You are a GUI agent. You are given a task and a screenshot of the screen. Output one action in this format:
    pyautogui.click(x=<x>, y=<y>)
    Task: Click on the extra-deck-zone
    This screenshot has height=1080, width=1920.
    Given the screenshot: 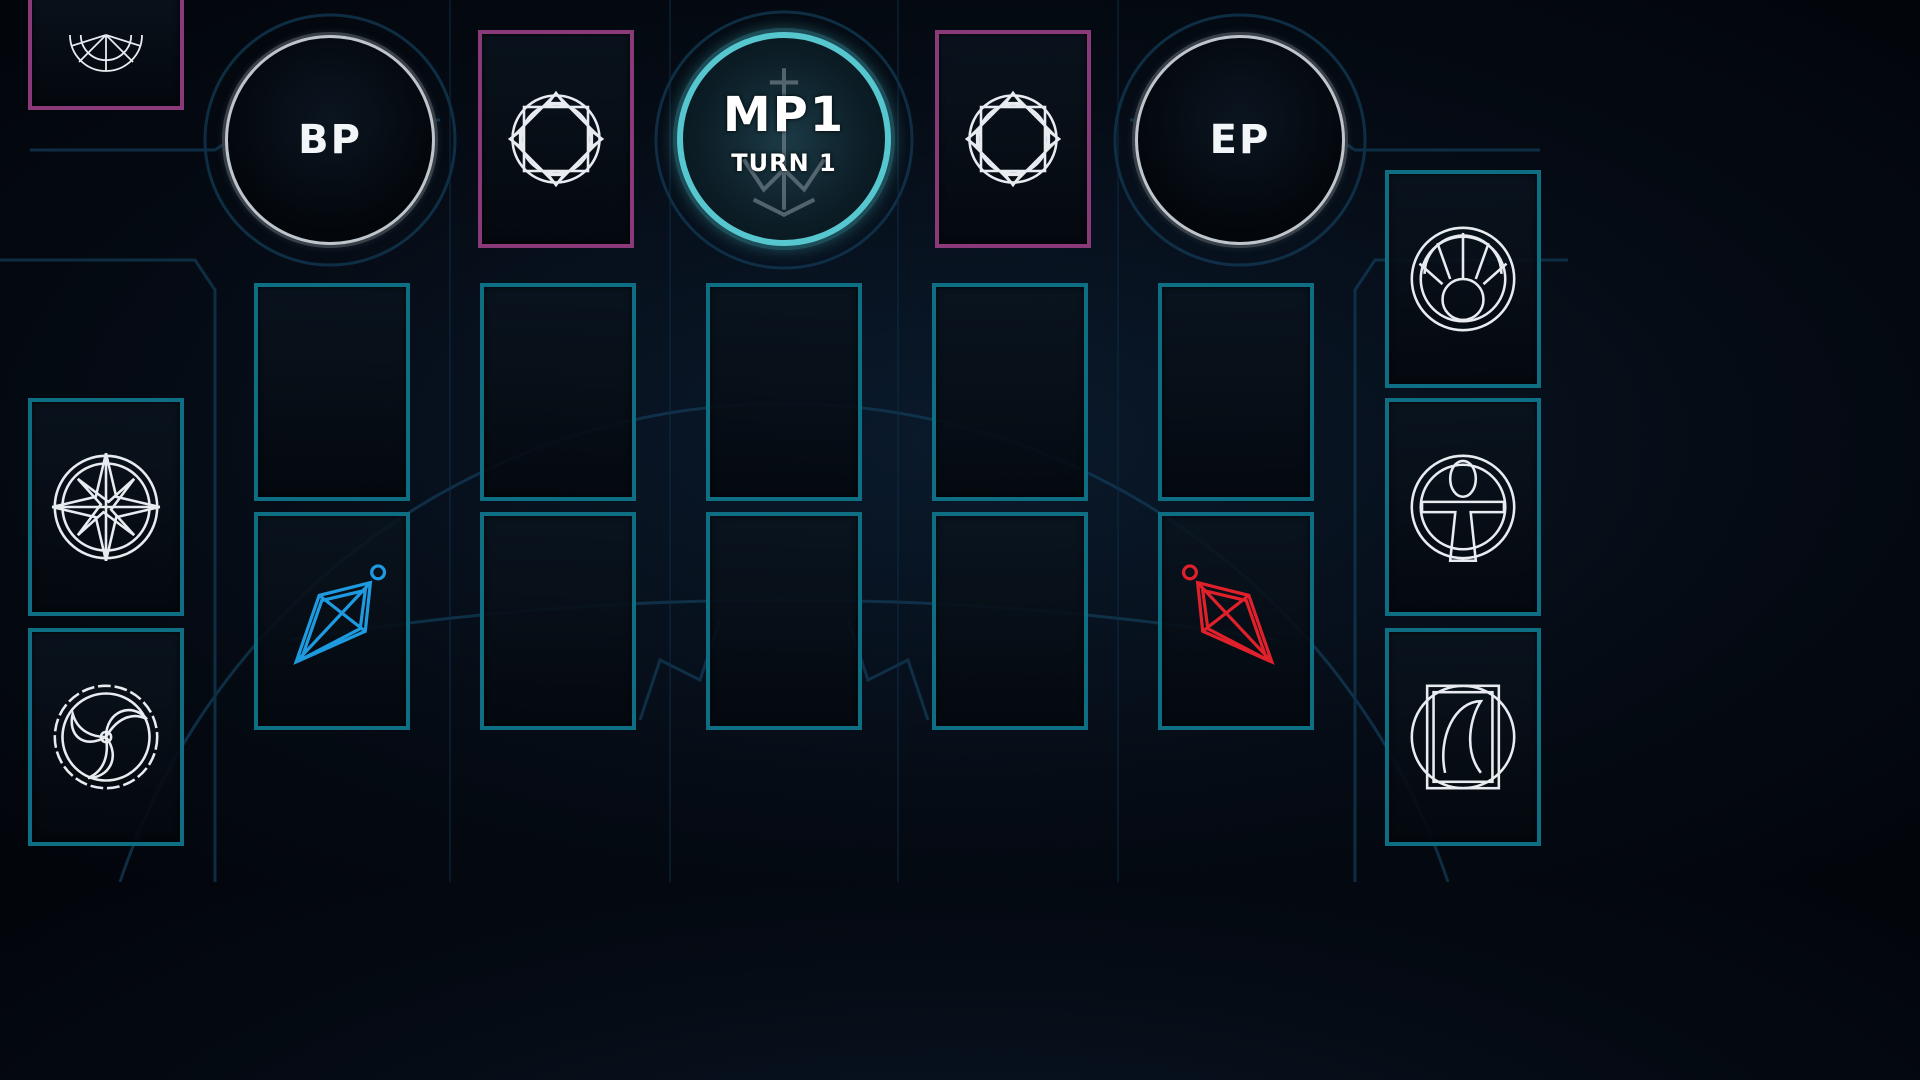 What is the action you would take?
    pyautogui.click(x=1463, y=737)
    